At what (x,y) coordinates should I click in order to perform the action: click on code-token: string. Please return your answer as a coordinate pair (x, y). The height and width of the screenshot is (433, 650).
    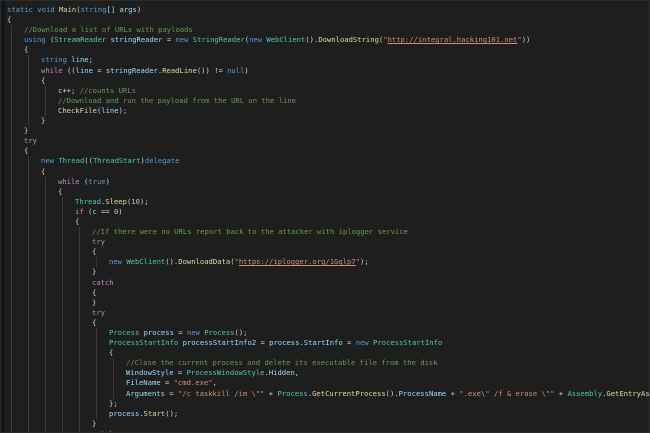
    Looking at the image, I should click on (93, 9).